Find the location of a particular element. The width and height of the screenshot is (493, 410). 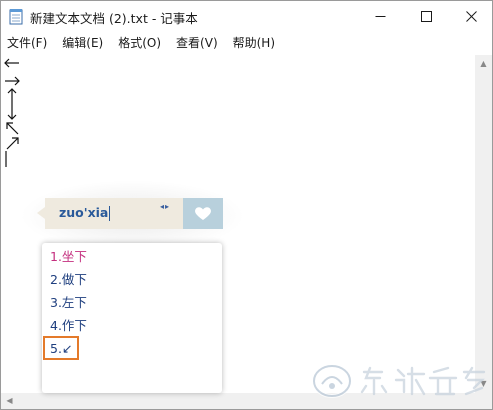

candidate-item: 4.作下 is located at coordinates (68, 326).